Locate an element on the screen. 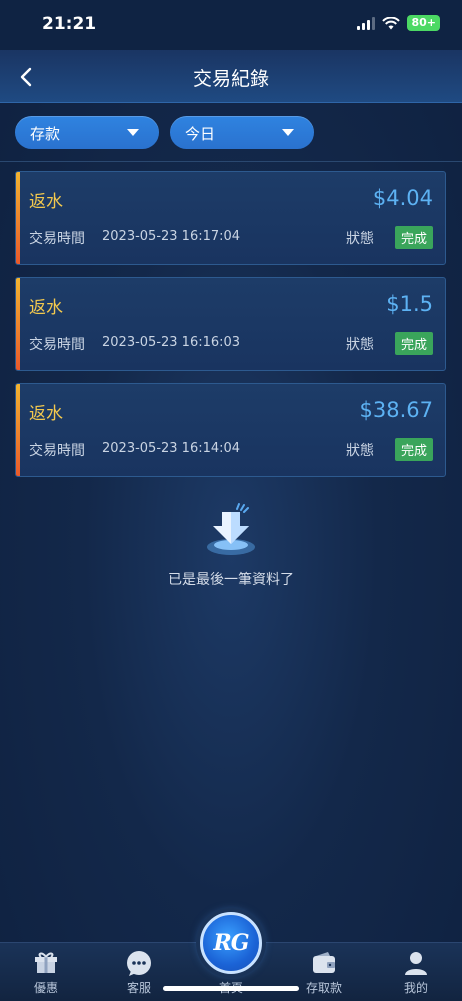 The width and height of the screenshot is (462, 1001). tab-label: 存取款 is located at coordinates (323, 988).